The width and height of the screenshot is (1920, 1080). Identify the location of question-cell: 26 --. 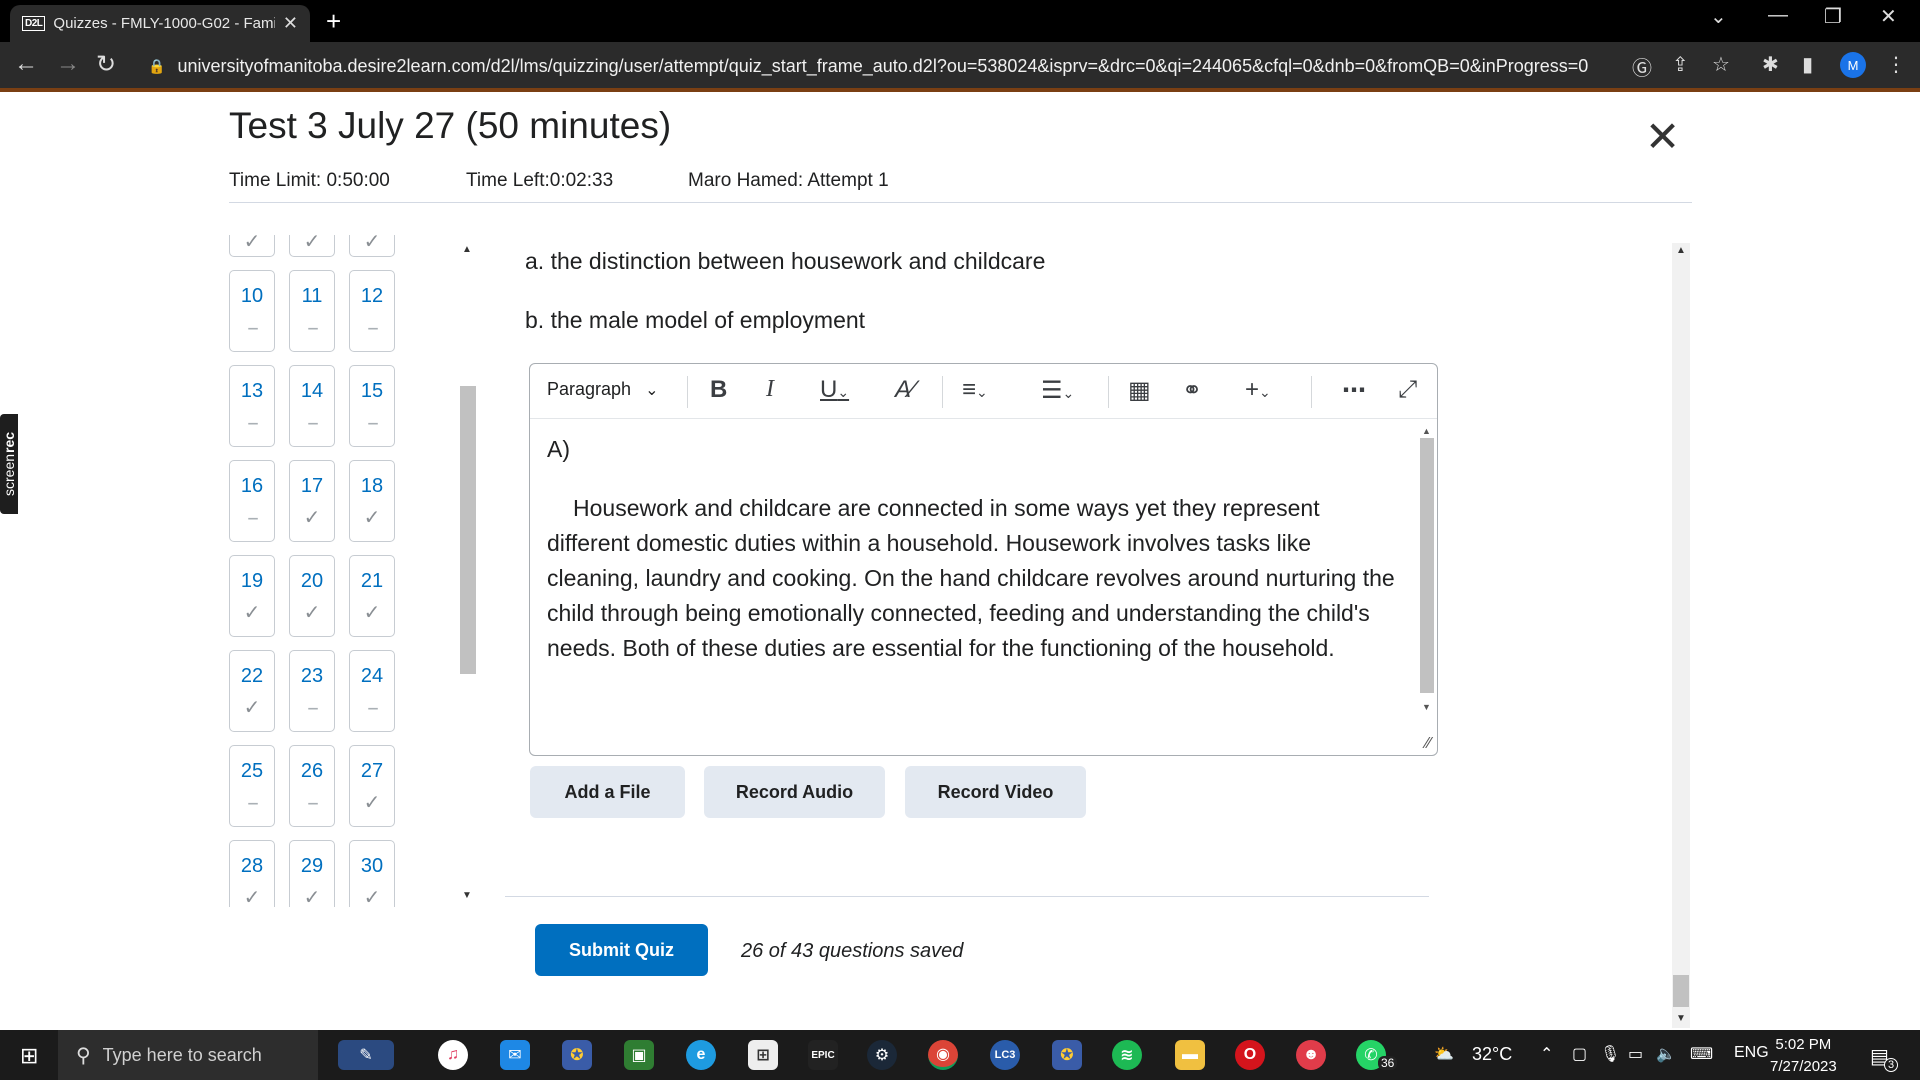
(312, 786).